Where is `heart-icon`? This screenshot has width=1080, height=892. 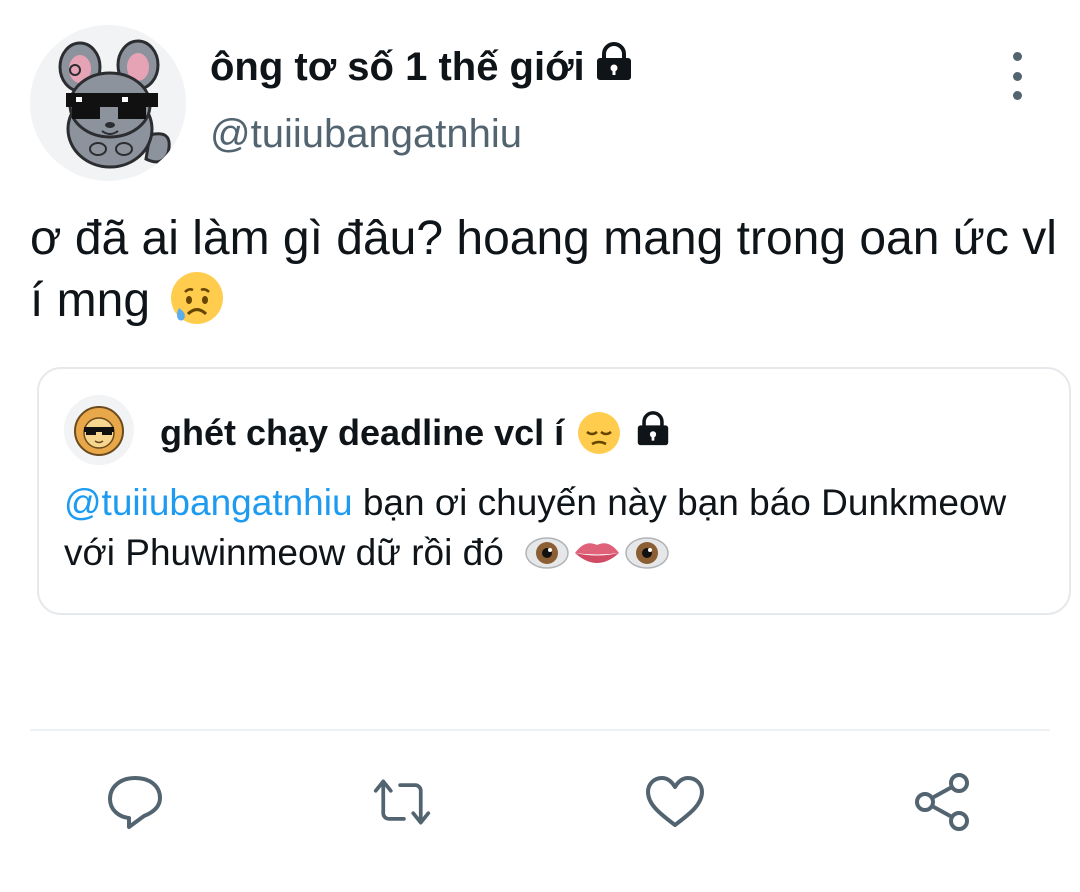
heart-icon is located at coordinates (675, 801).